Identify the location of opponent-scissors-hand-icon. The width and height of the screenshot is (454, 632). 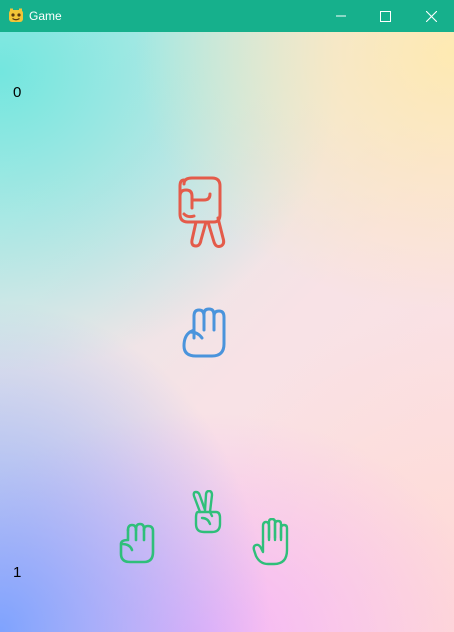
(202, 212).